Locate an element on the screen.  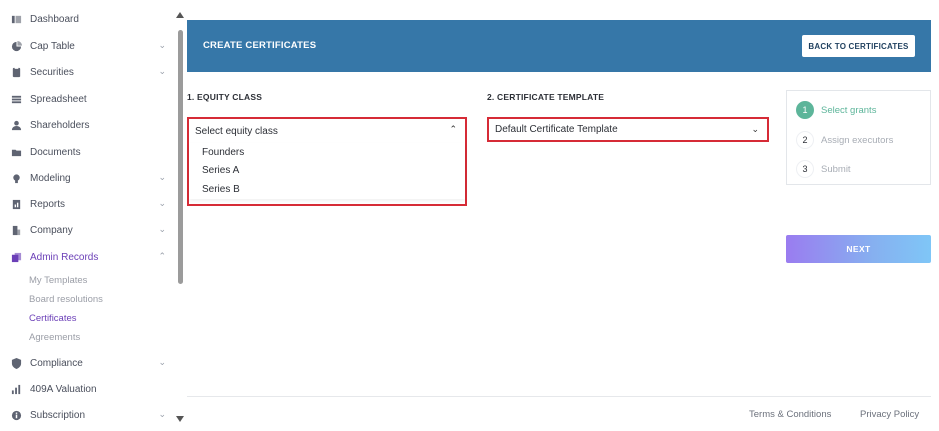
building-icon is located at coordinates (16, 230).